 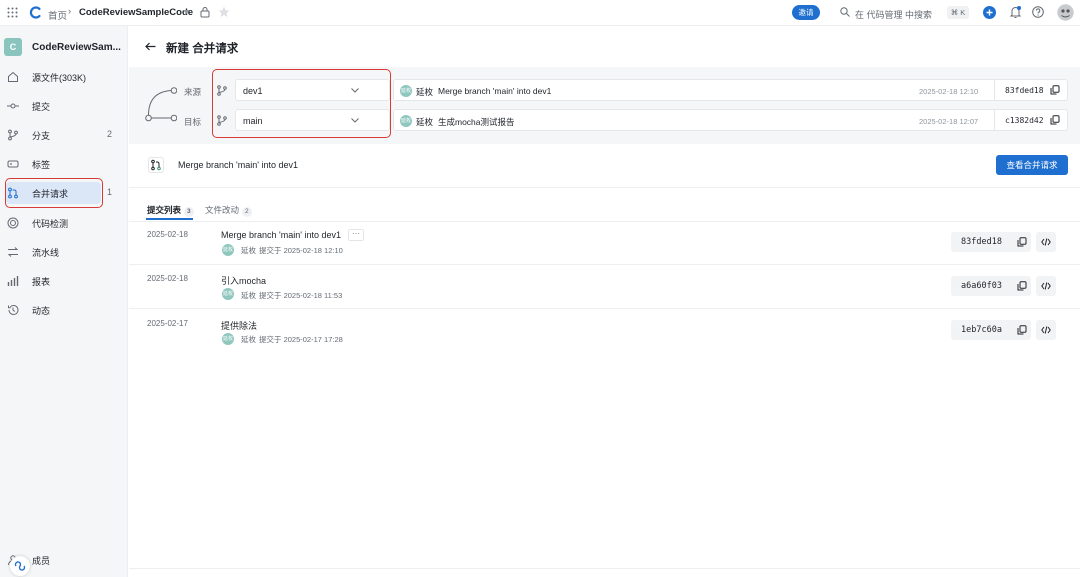 I want to click on assistant-float-button, so click(x=20, y=566).